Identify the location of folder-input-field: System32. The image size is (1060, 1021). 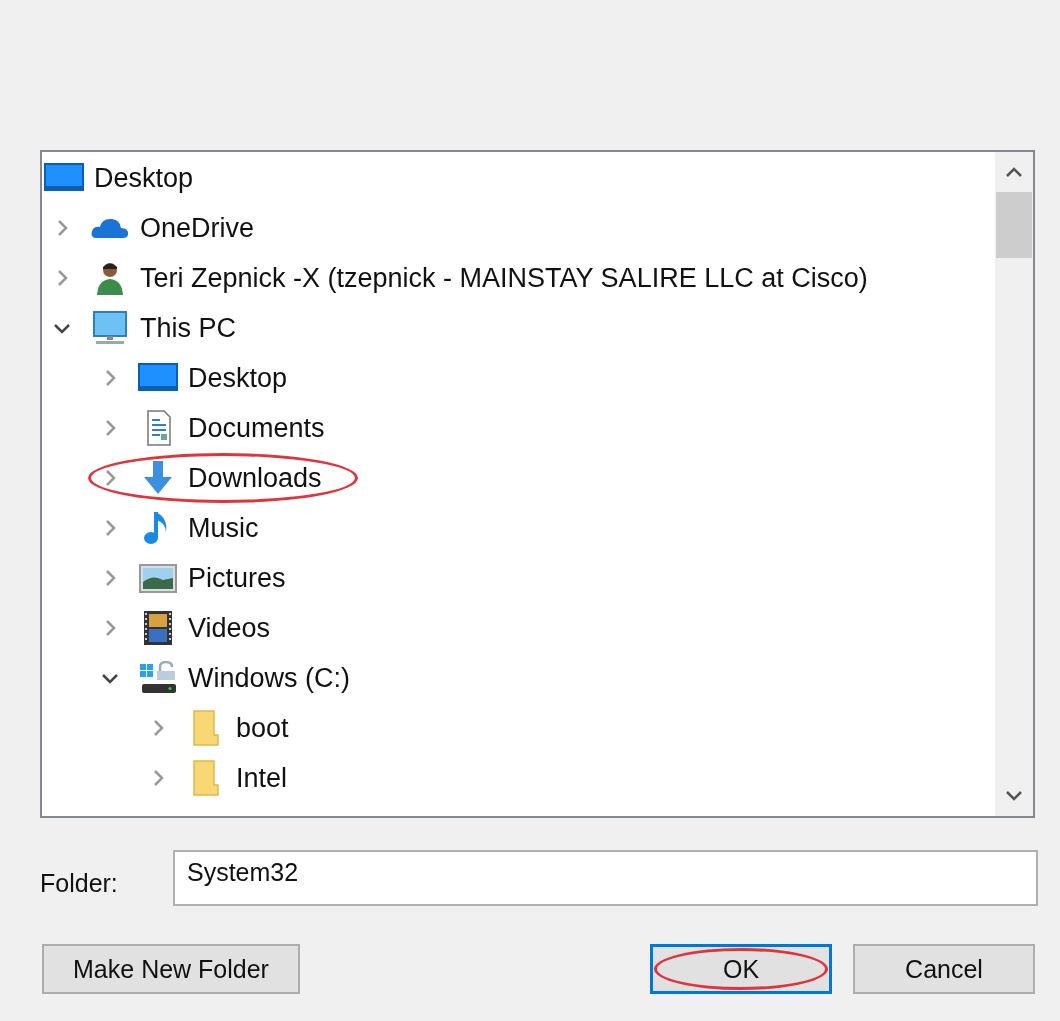
(605, 878).